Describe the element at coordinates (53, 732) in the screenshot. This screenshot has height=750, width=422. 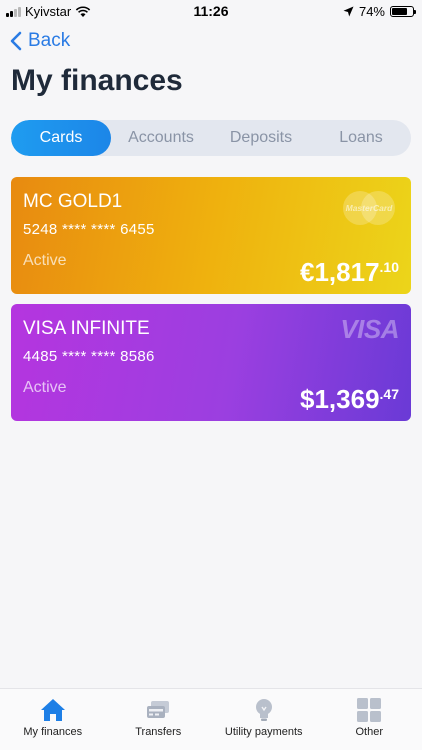
I see `tabbar-label: My finances` at that location.